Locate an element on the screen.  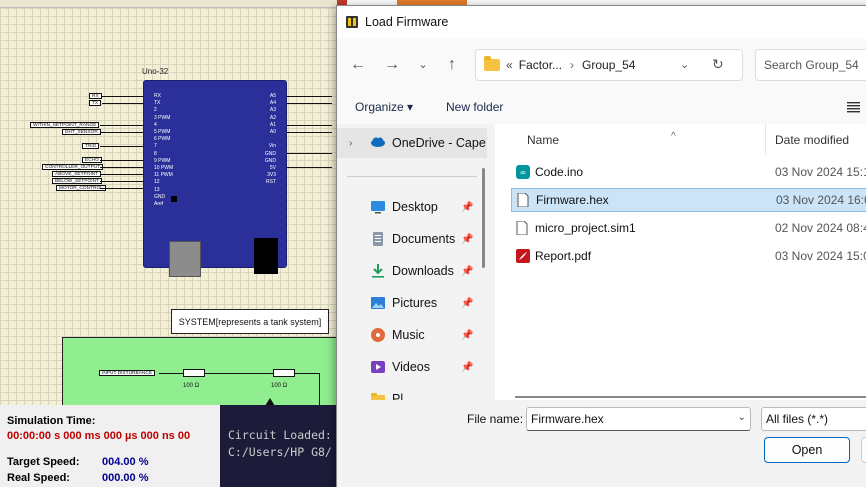
new-folder-button: New folder is located at coordinates (474, 107).